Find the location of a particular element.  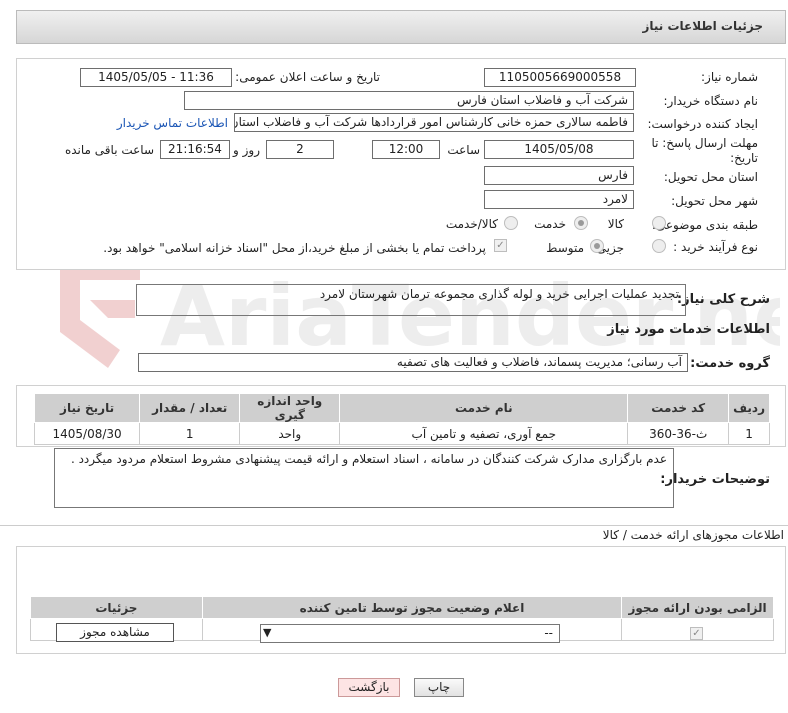

services-section-title: اطلاعات خدمات مورد نیاز is located at coordinates (688, 329).